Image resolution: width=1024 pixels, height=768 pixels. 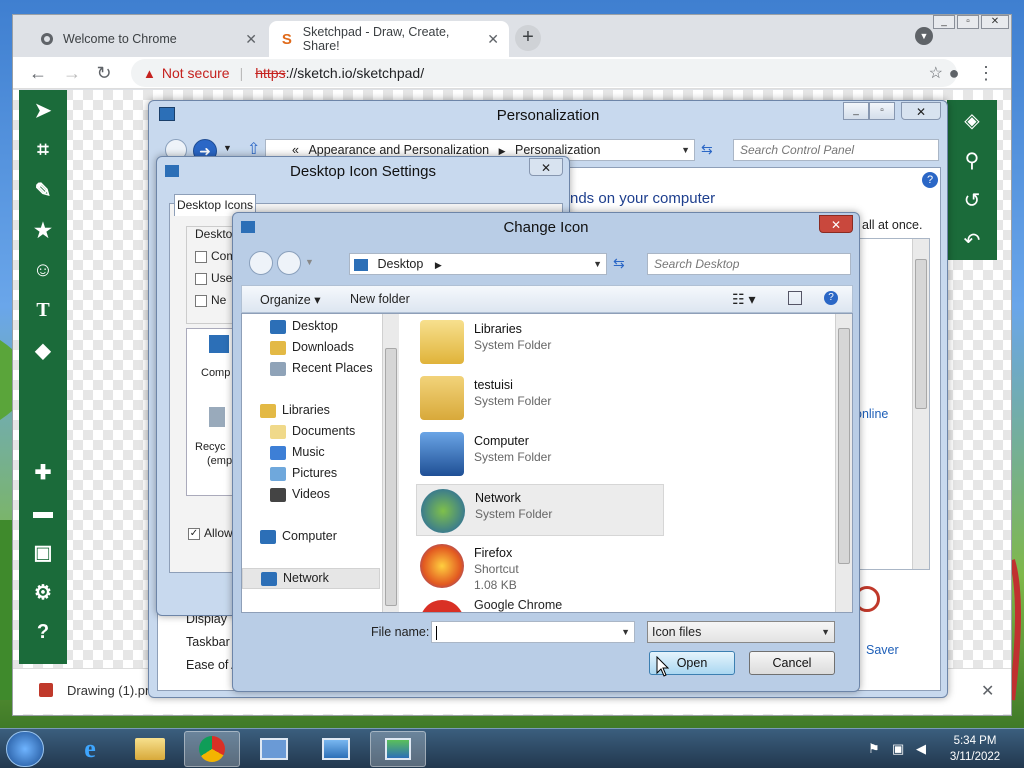 What do you see at coordinates (478, 264) in the screenshot?
I see `address-bar: Desktop ▶ ▼` at bounding box center [478, 264].